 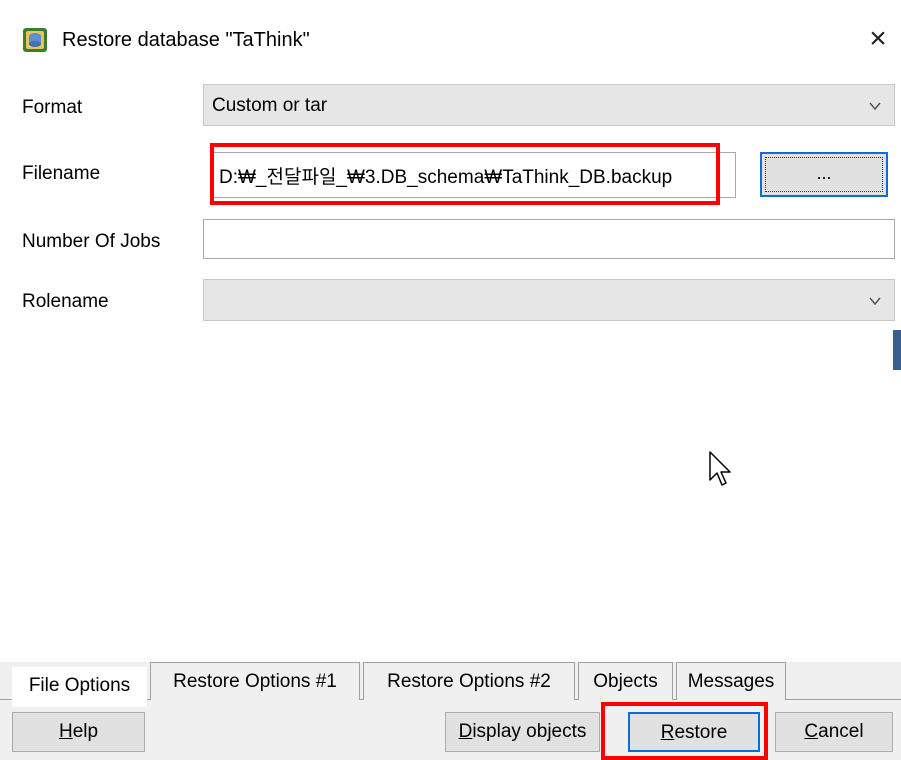 What do you see at coordinates (549, 239) in the screenshot?
I see `number-of-jobs-input` at bounding box center [549, 239].